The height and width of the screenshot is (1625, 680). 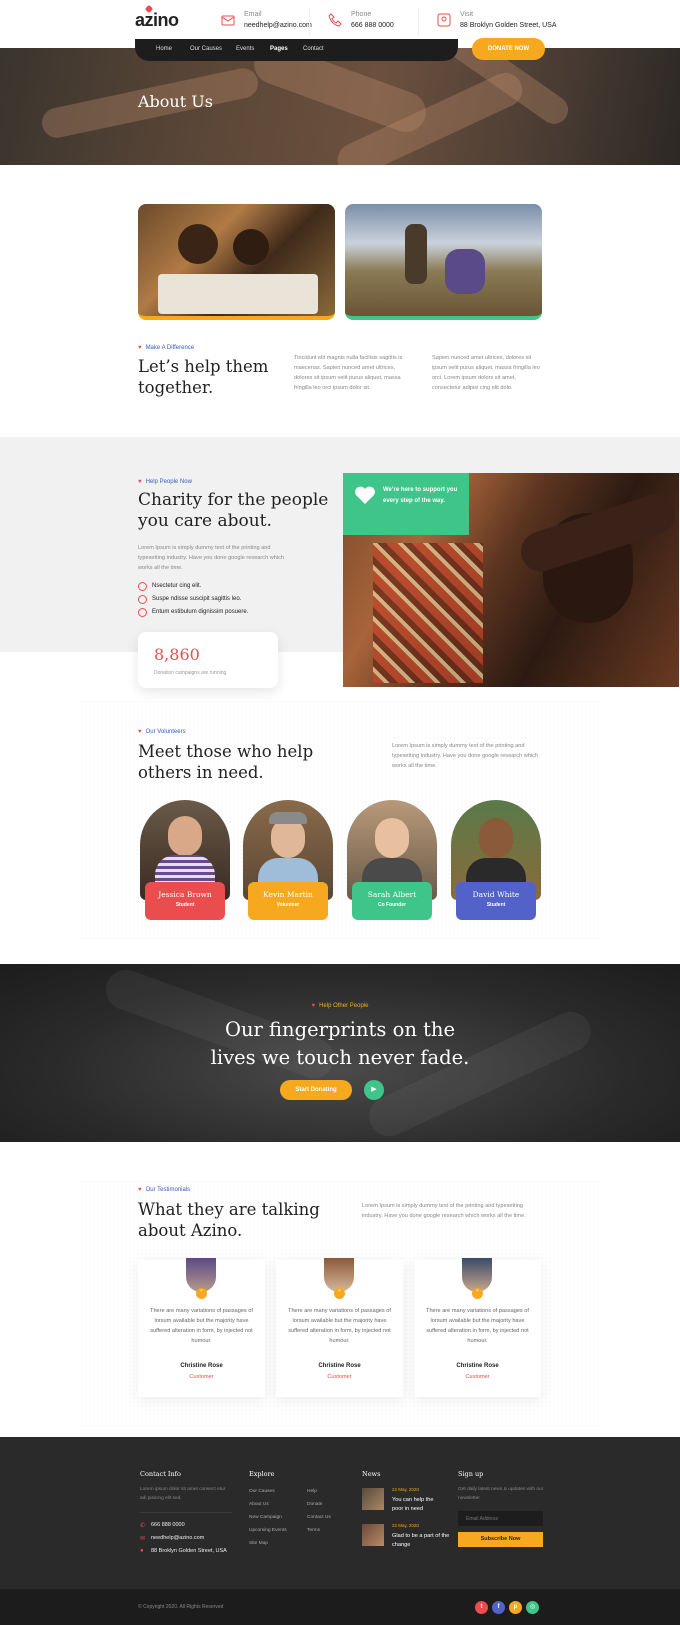 I want to click on nav-pages: Pages, so click(x=279, y=49).